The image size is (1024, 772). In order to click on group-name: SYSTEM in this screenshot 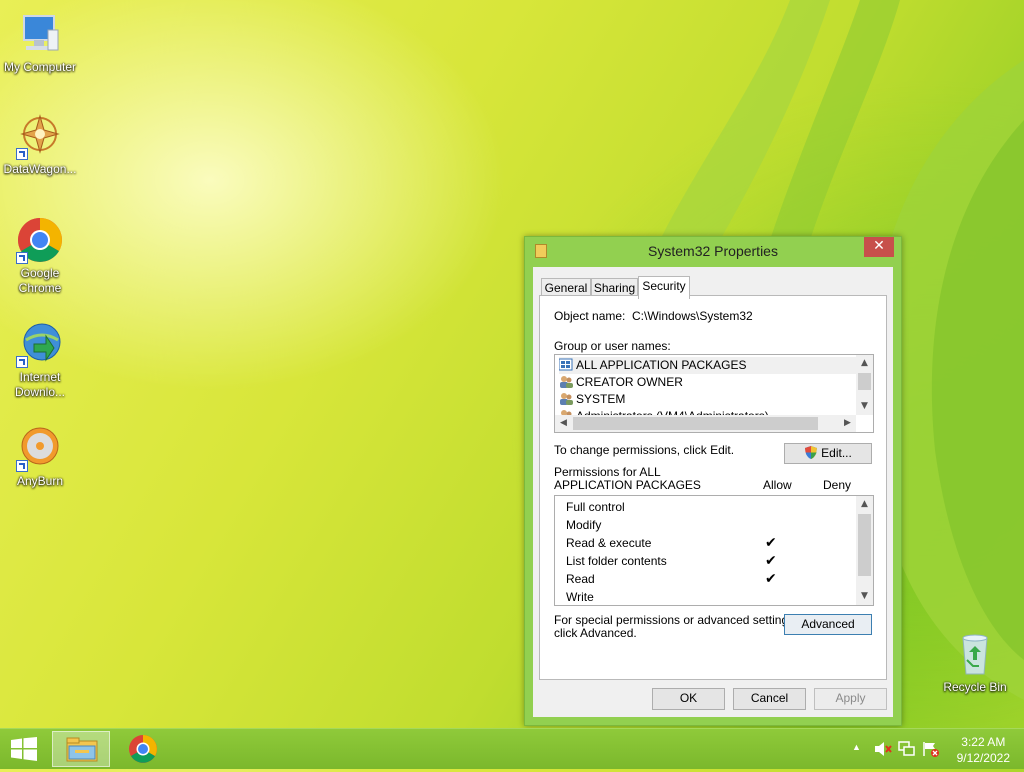, I will do `click(601, 399)`.